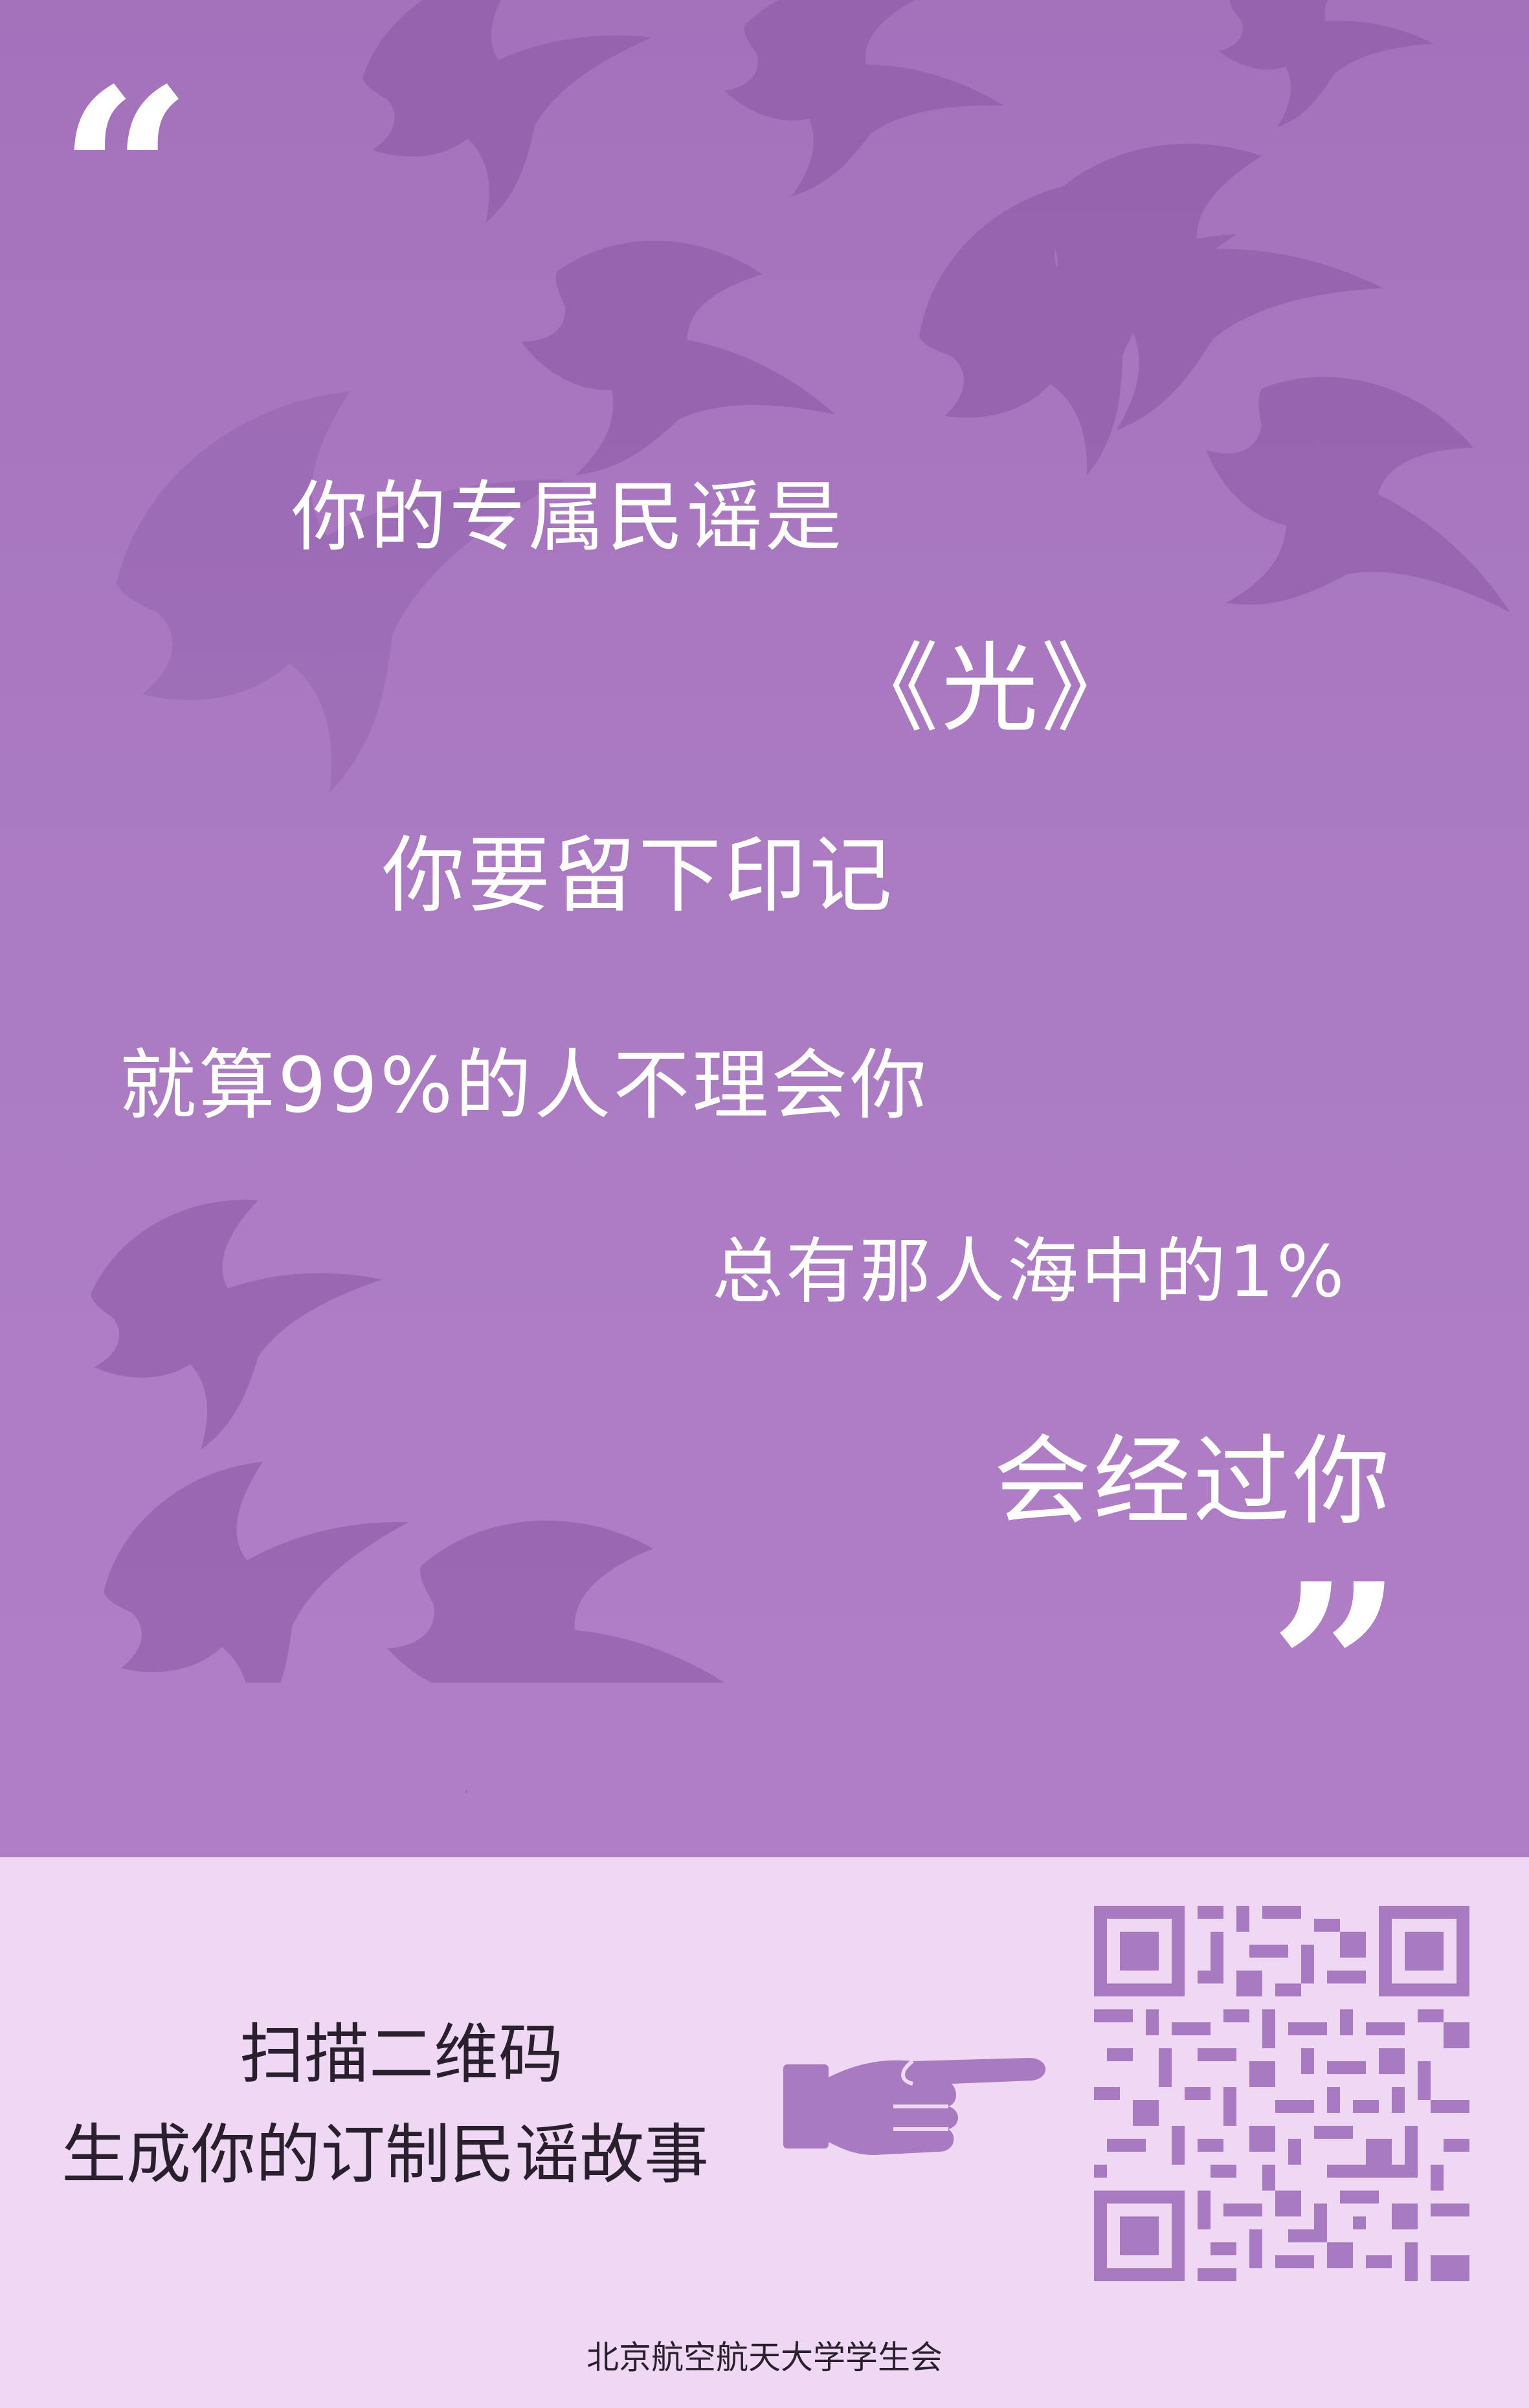 This screenshot has height=2408, width=1529. I want to click on organization-footer: 北京航空航天大学学生会, so click(764, 2357).